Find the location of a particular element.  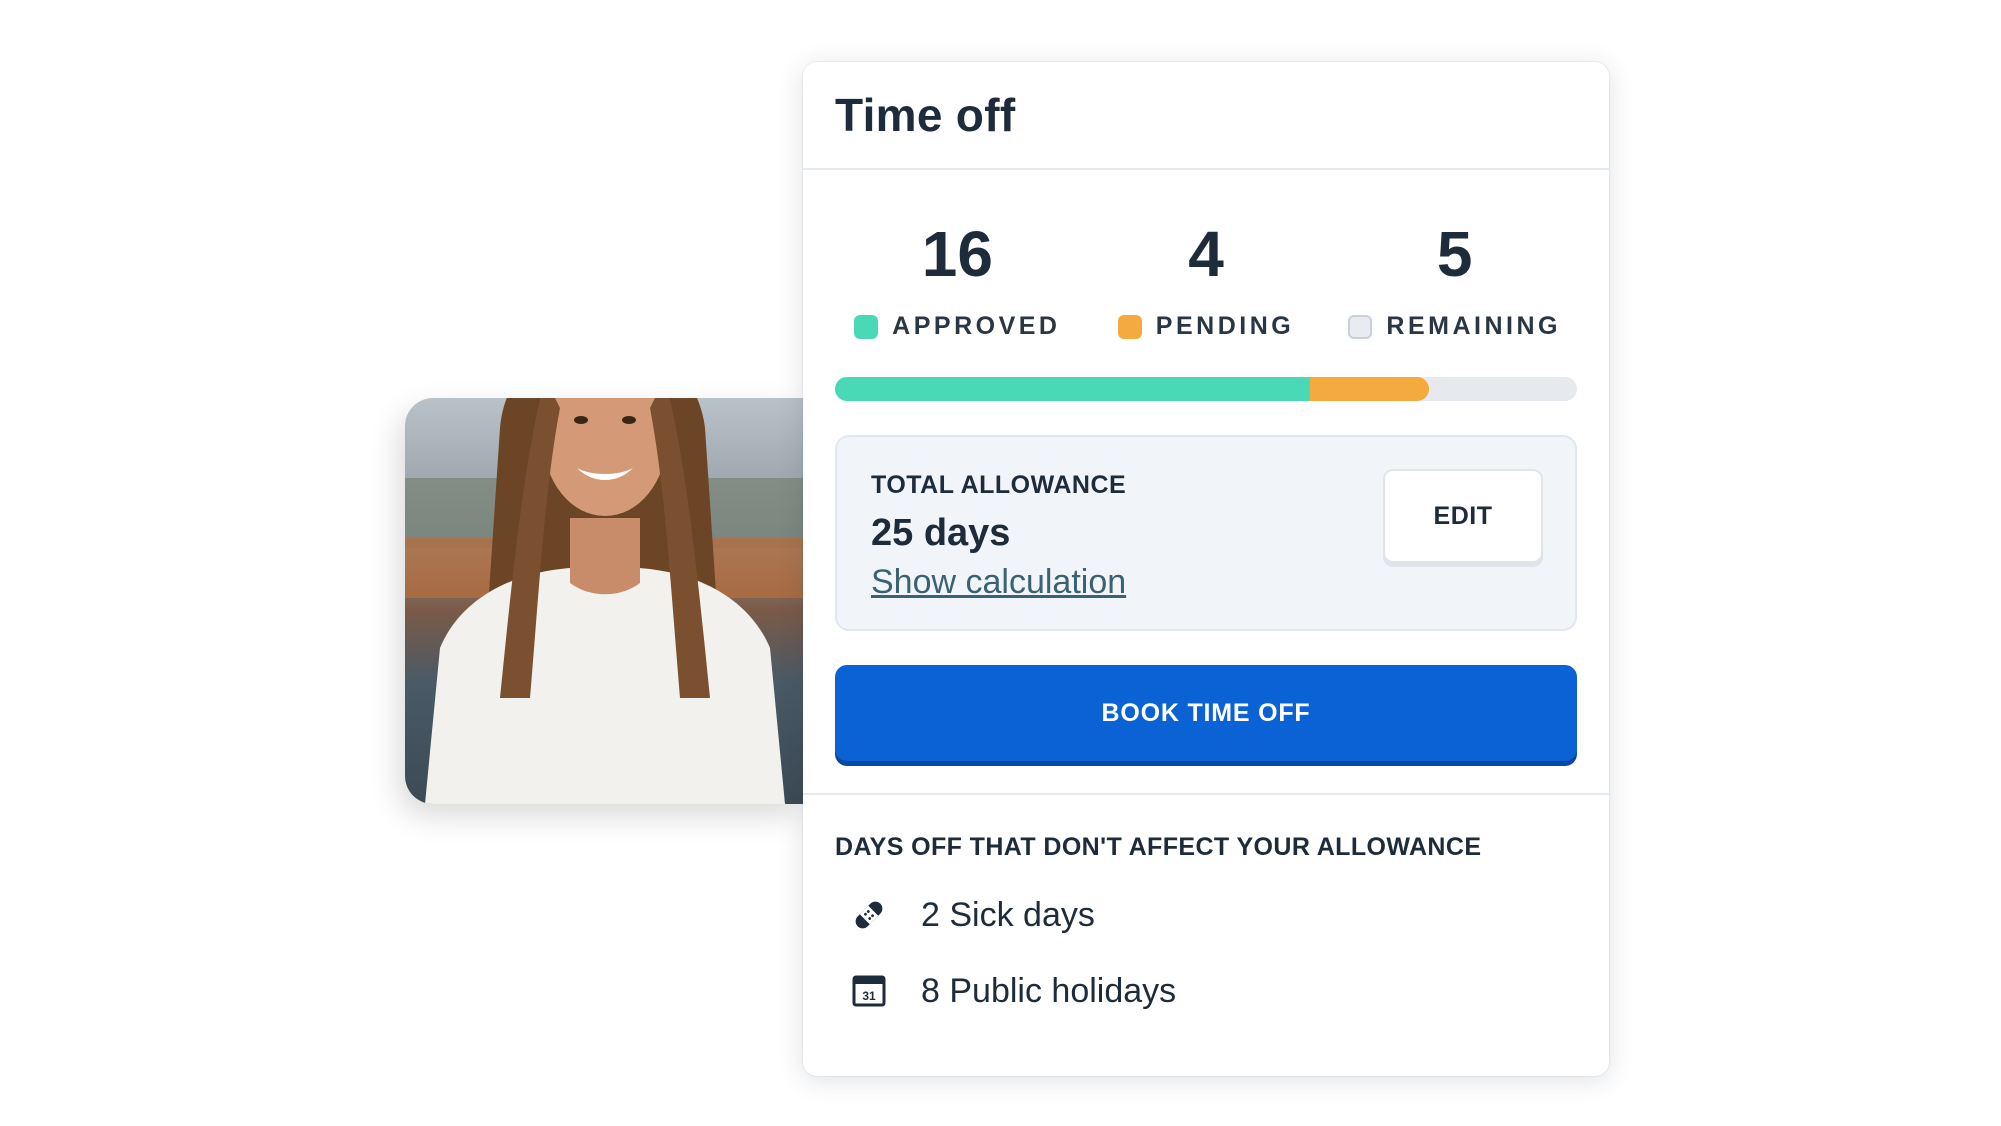

pending-label-text: PENDING is located at coordinates (1225, 326).